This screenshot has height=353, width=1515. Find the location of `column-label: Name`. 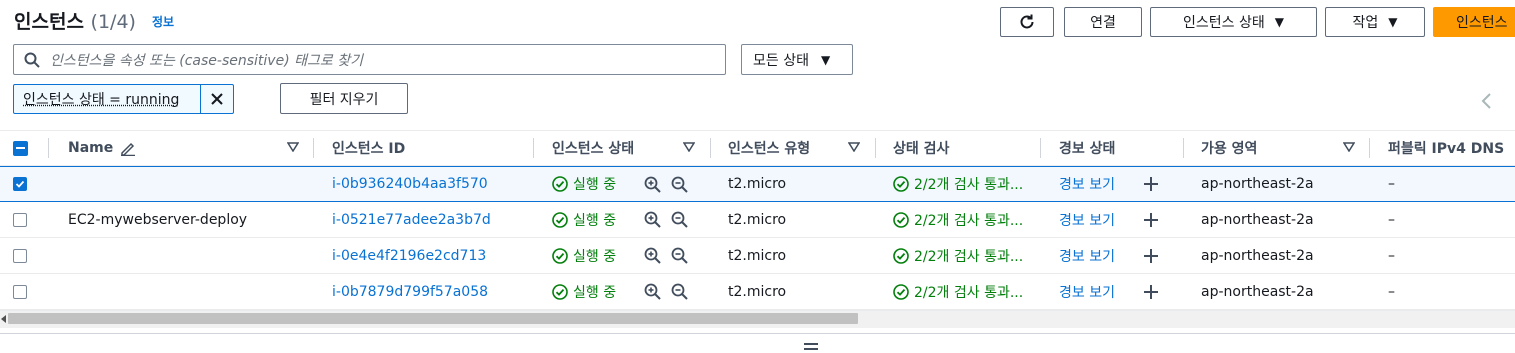

column-label: Name is located at coordinates (91, 148).